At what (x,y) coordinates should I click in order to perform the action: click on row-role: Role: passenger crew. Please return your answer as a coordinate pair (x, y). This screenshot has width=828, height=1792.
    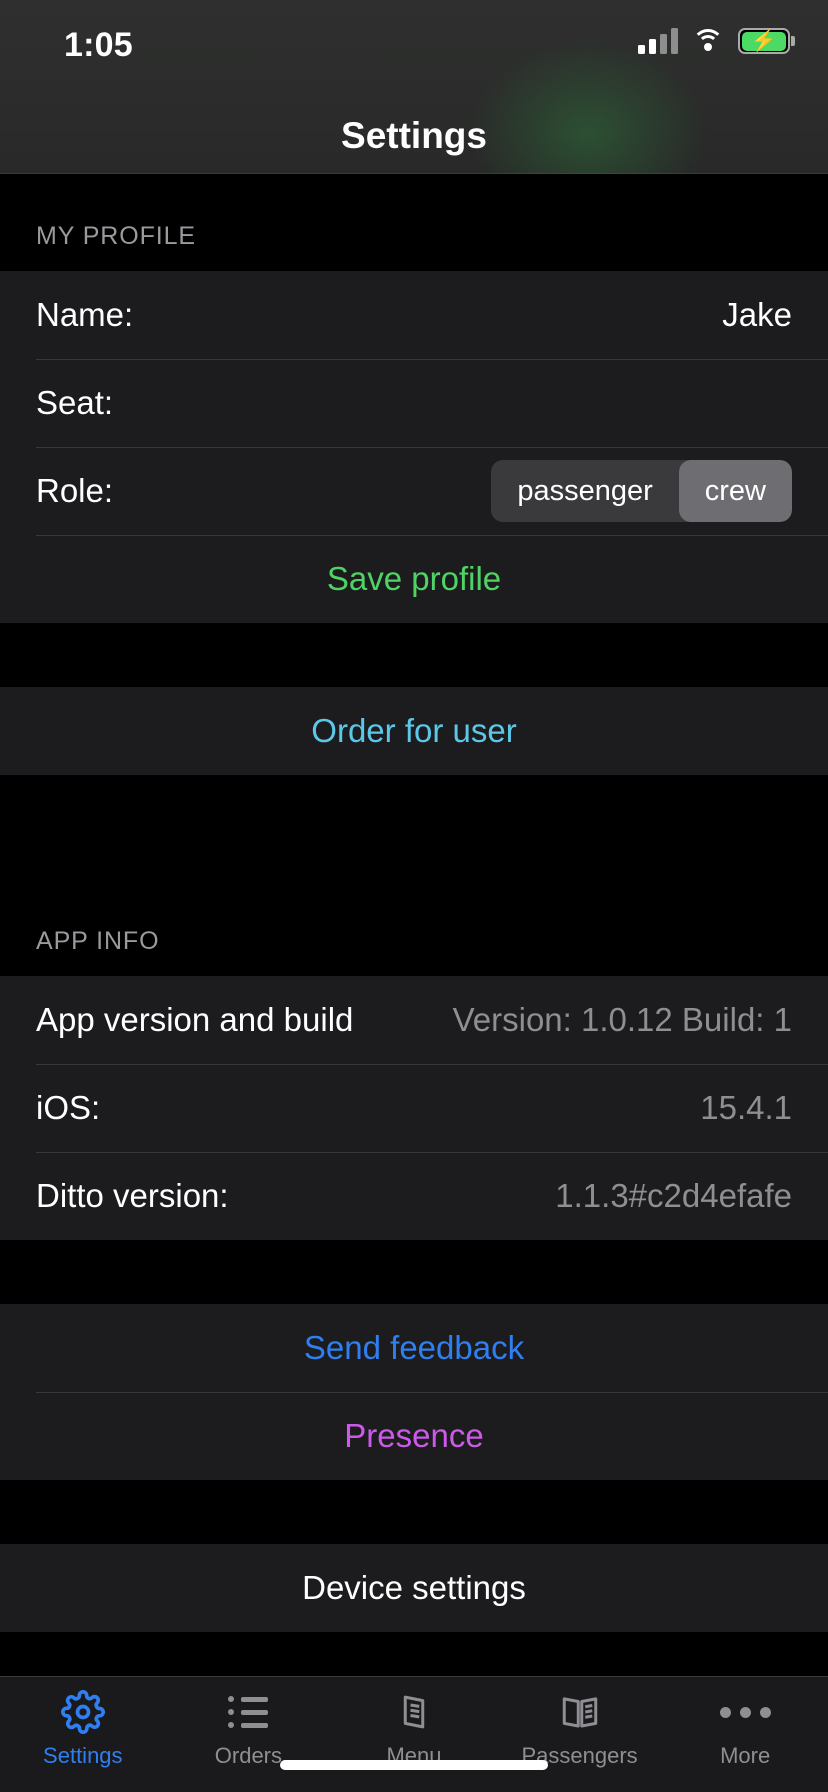
    Looking at the image, I should click on (414, 491).